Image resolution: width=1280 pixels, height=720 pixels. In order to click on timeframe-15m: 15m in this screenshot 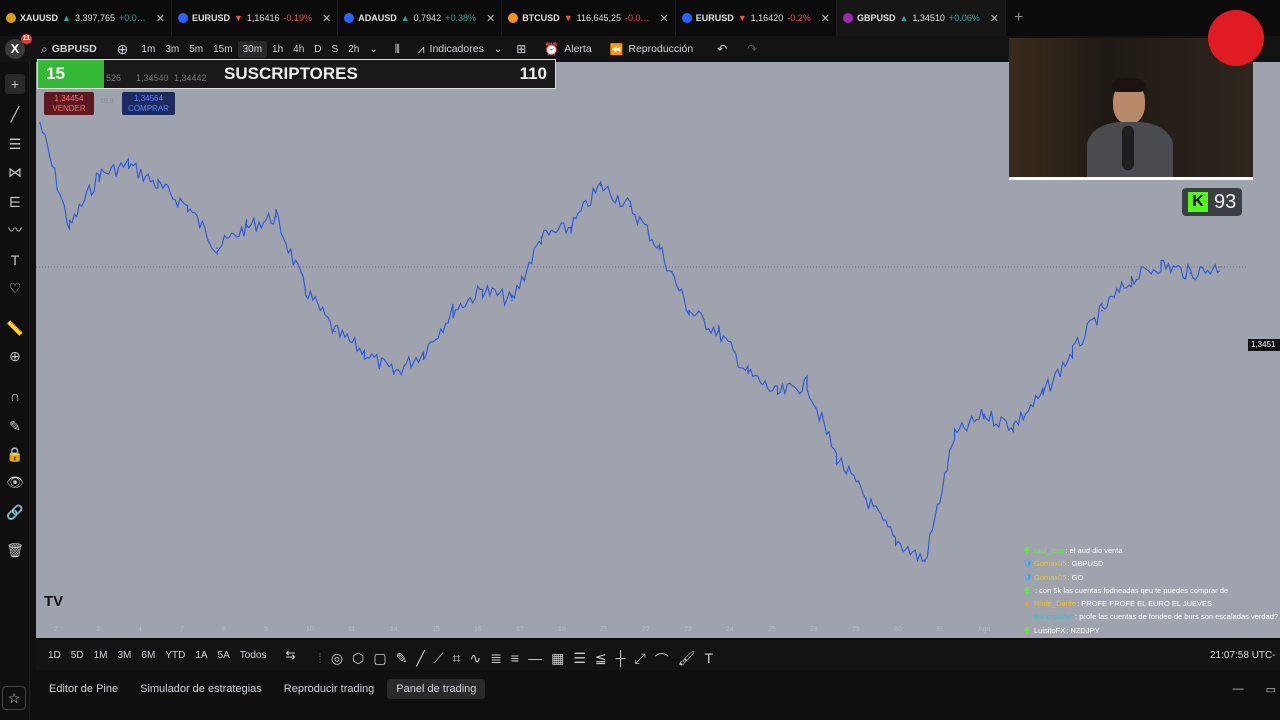, I will do `click(222, 49)`.